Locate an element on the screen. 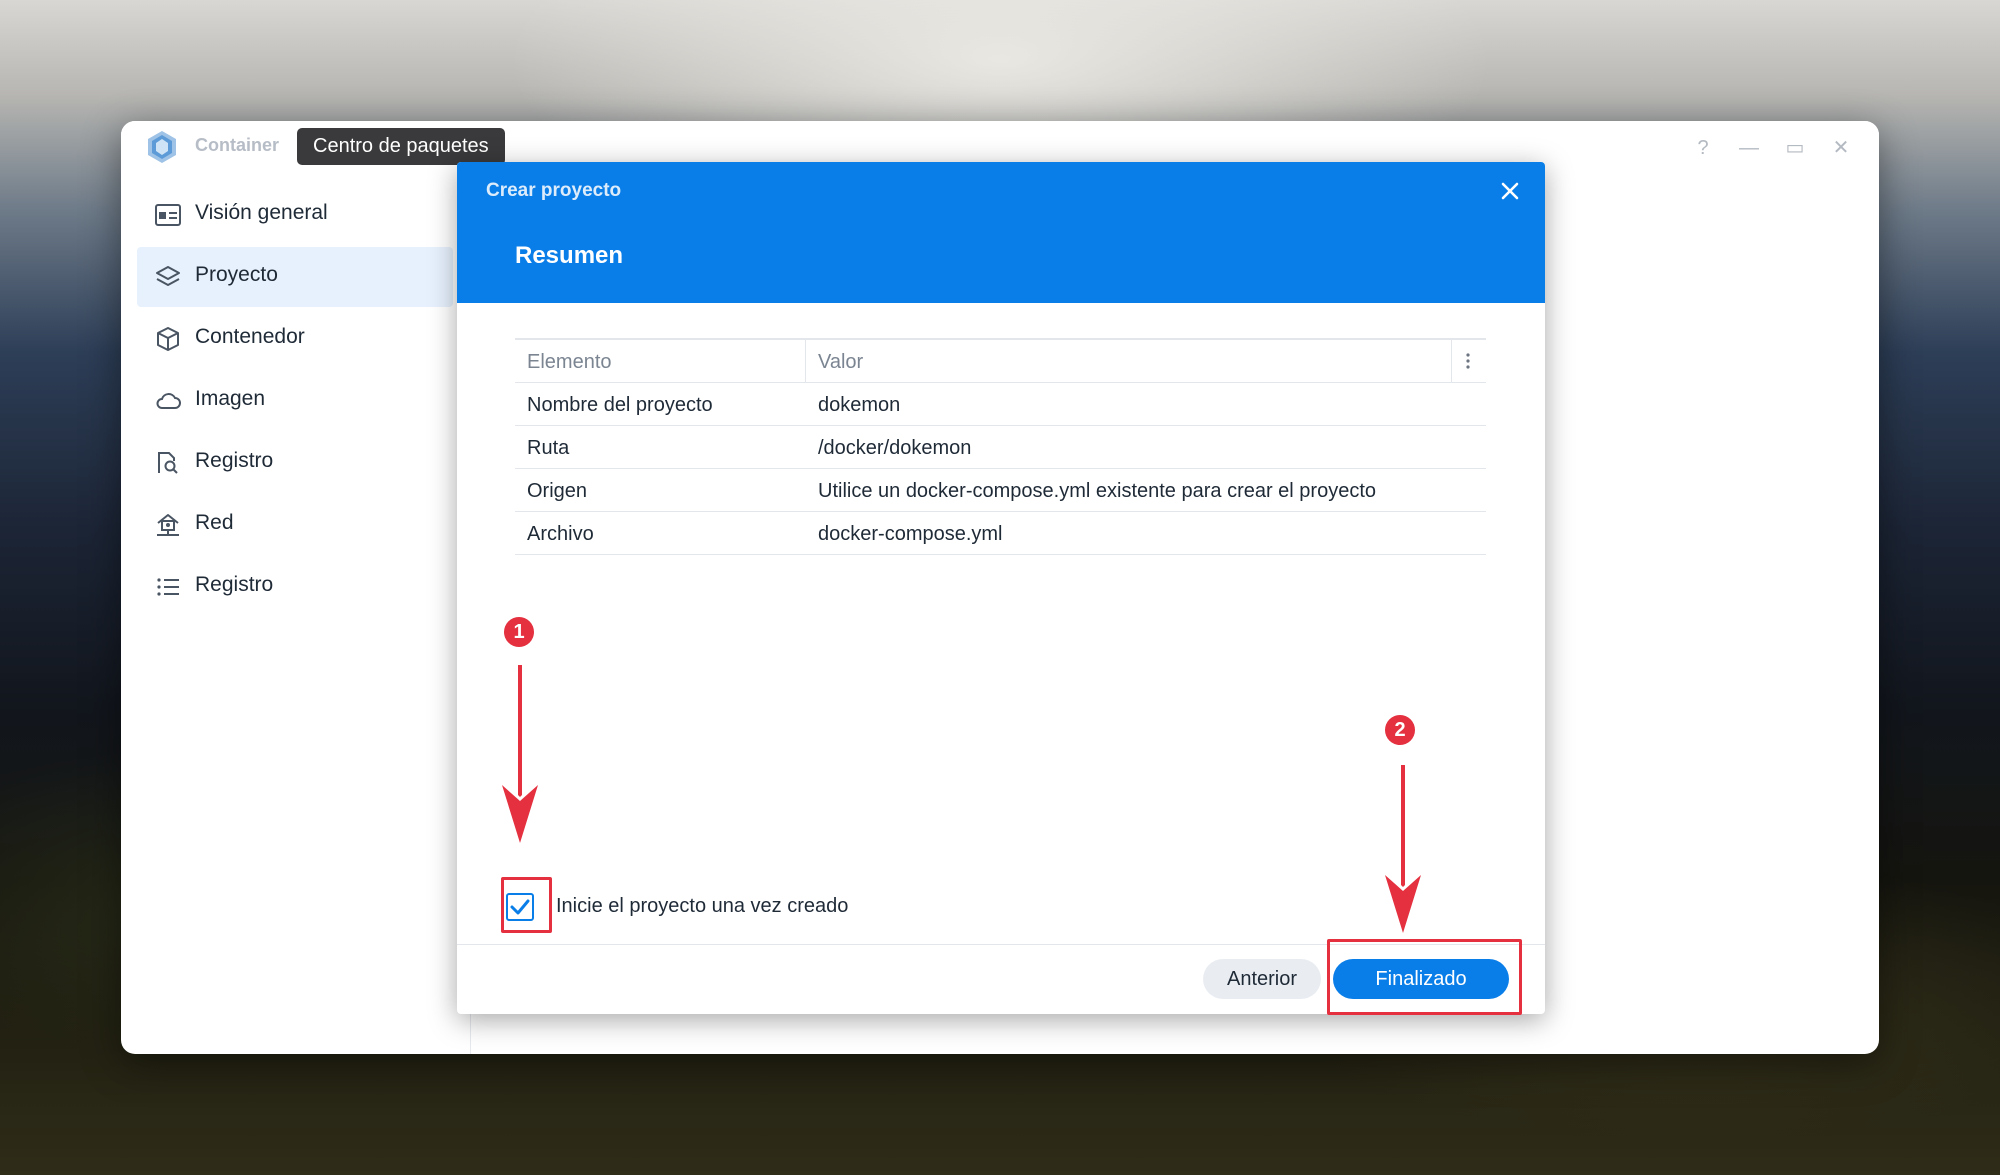 This screenshot has height=1175, width=2000. sidebar-item-log: Registro is located at coordinates (295, 587).